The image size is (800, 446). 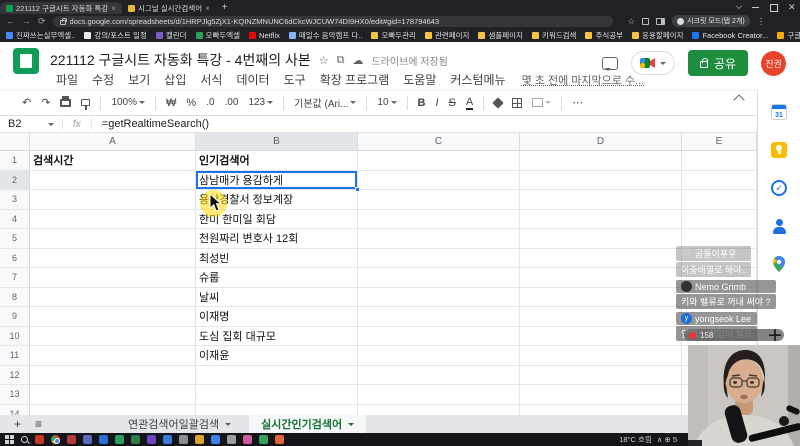 What do you see at coordinates (436, 103) in the screenshot?
I see `italic-button: I` at bounding box center [436, 103].